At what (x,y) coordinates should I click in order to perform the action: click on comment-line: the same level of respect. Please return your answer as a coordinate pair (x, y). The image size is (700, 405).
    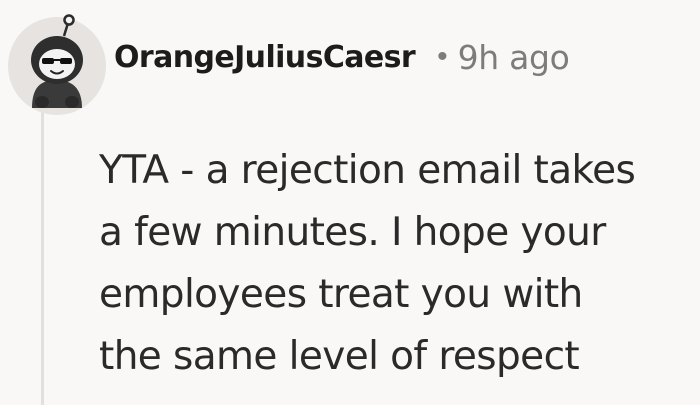
    Looking at the image, I should click on (339, 356).